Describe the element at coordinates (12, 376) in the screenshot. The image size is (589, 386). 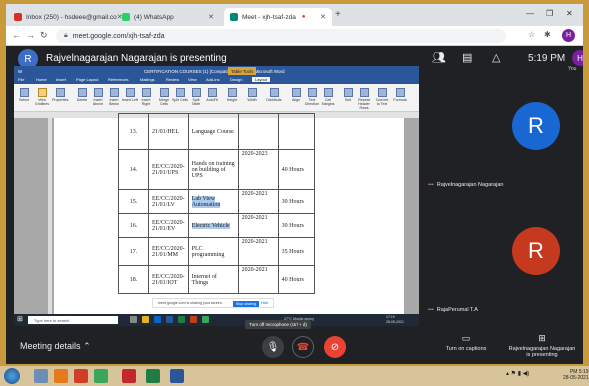
I see `start-button` at that location.